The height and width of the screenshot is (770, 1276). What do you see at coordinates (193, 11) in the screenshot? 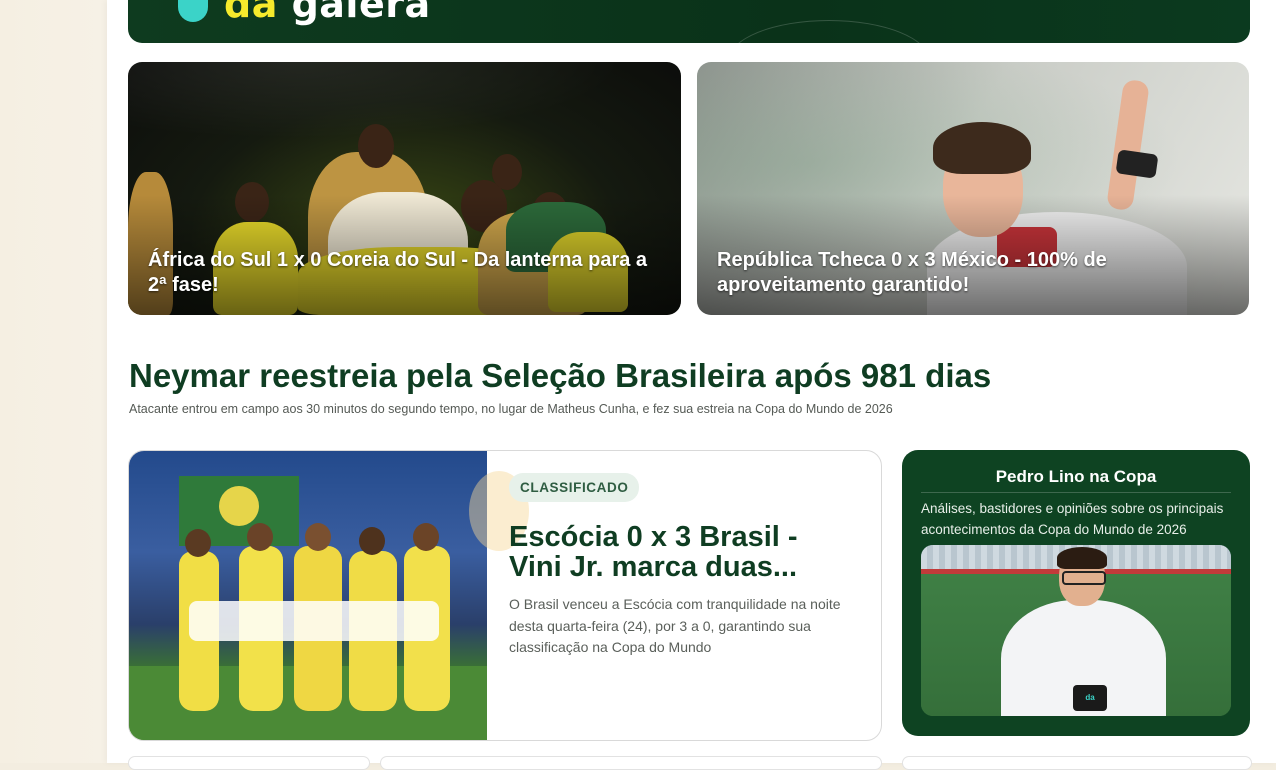
I see `logo-icon` at bounding box center [193, 11].